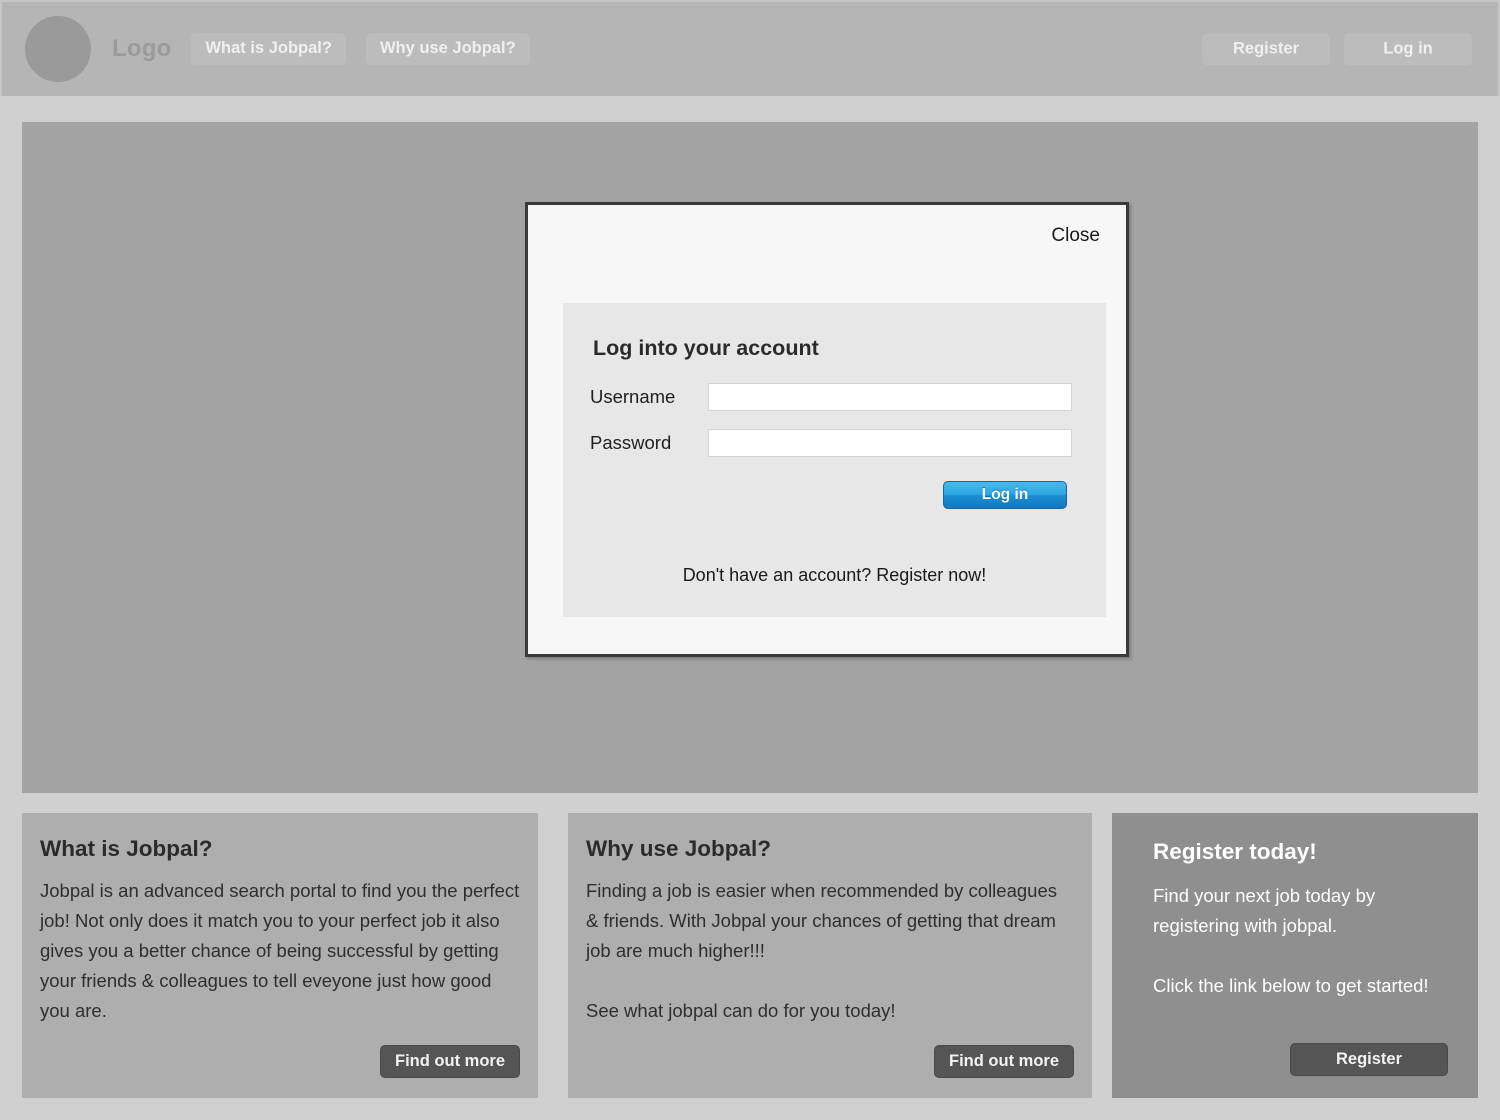 The width and height of the screenshot is (1500, 1120). Describe the element at coordinates (706, 348) in the screenshot. I see `login-form-title: Log into your account` at that location.